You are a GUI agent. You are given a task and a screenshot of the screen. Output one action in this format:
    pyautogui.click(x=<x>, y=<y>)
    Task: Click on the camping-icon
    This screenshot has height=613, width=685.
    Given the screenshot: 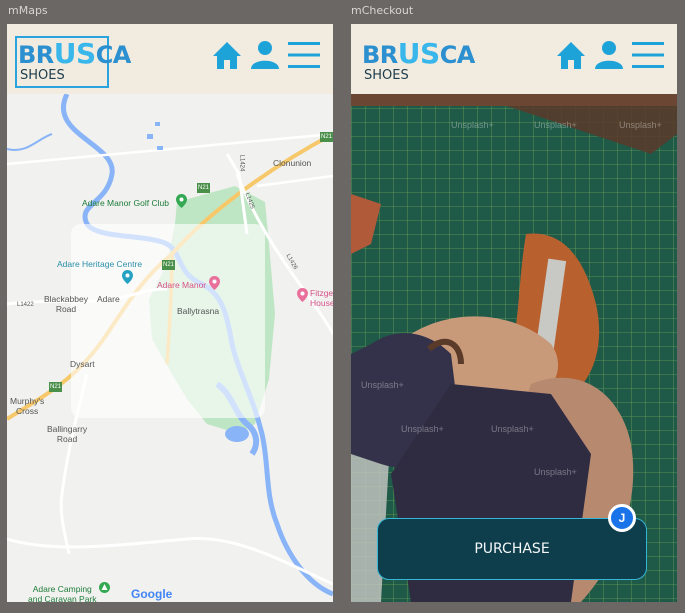 What is the action you would take?
    pyautogui.click(x=104, y=587)
    